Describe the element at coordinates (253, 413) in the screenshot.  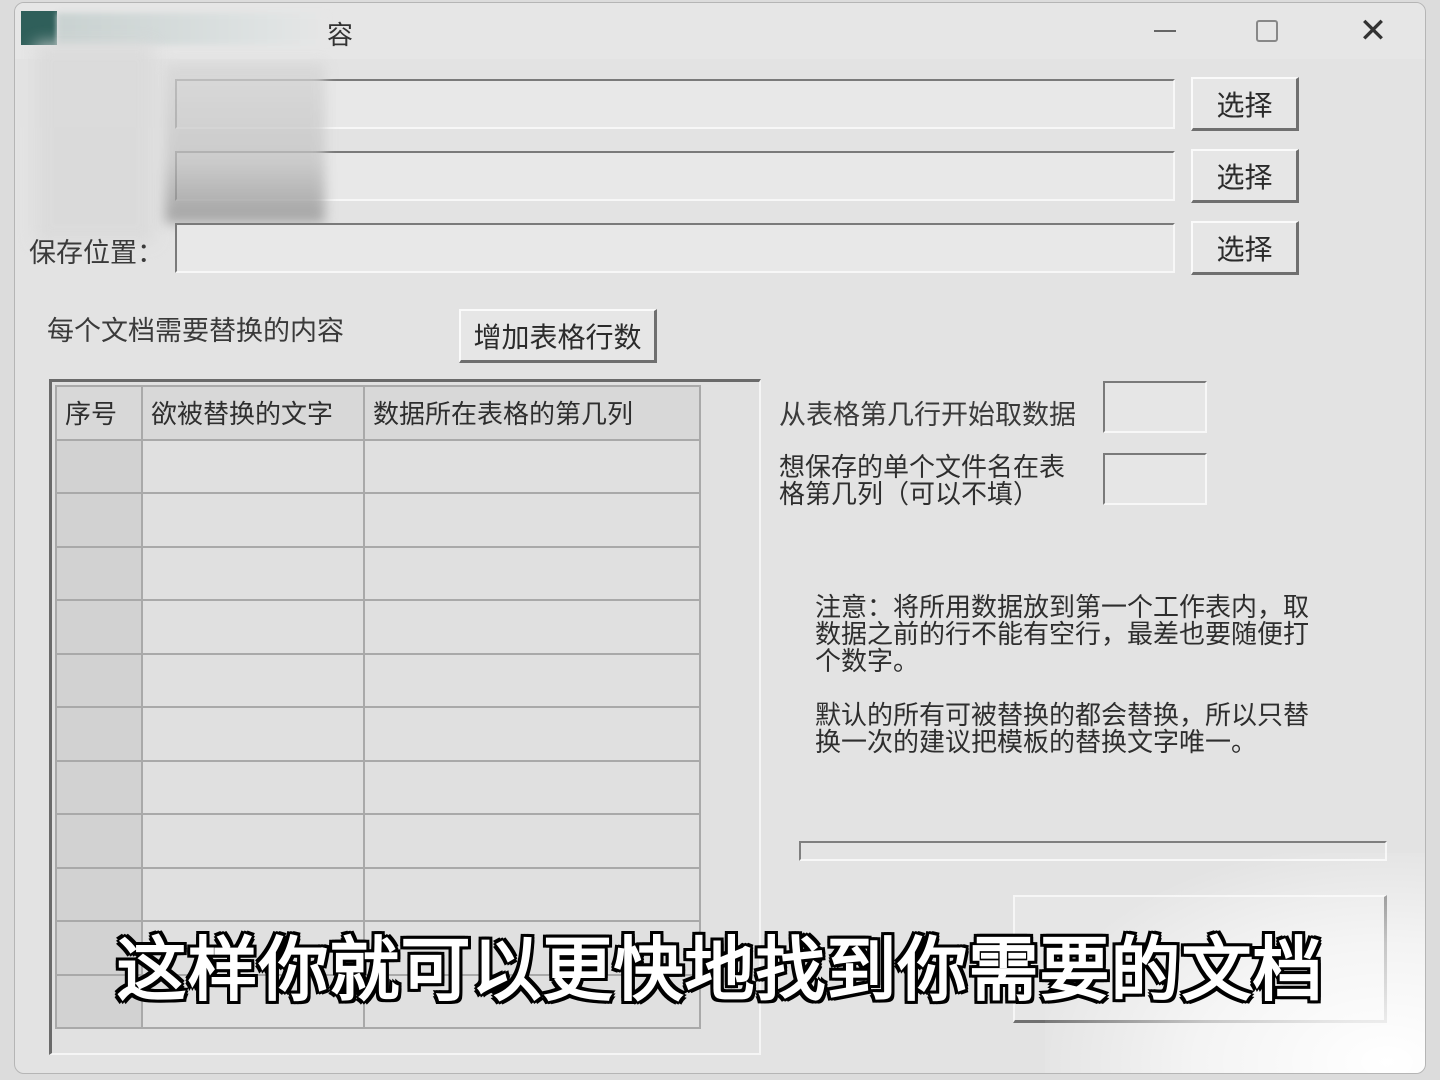
I see `column-header-find-text: 欲被替换的文字` at that location.